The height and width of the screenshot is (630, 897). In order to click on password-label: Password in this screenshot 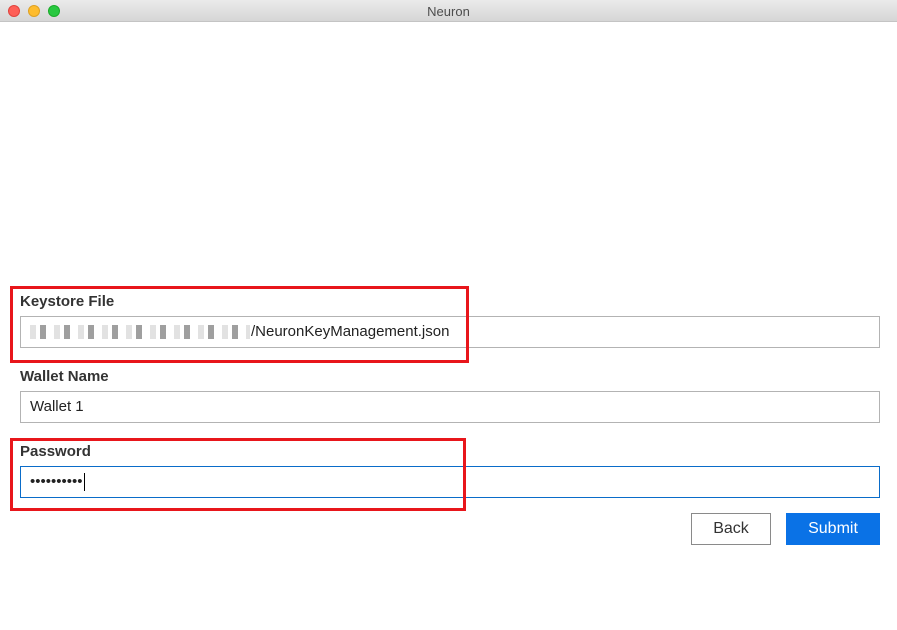, I will do `click(55, 451)`.